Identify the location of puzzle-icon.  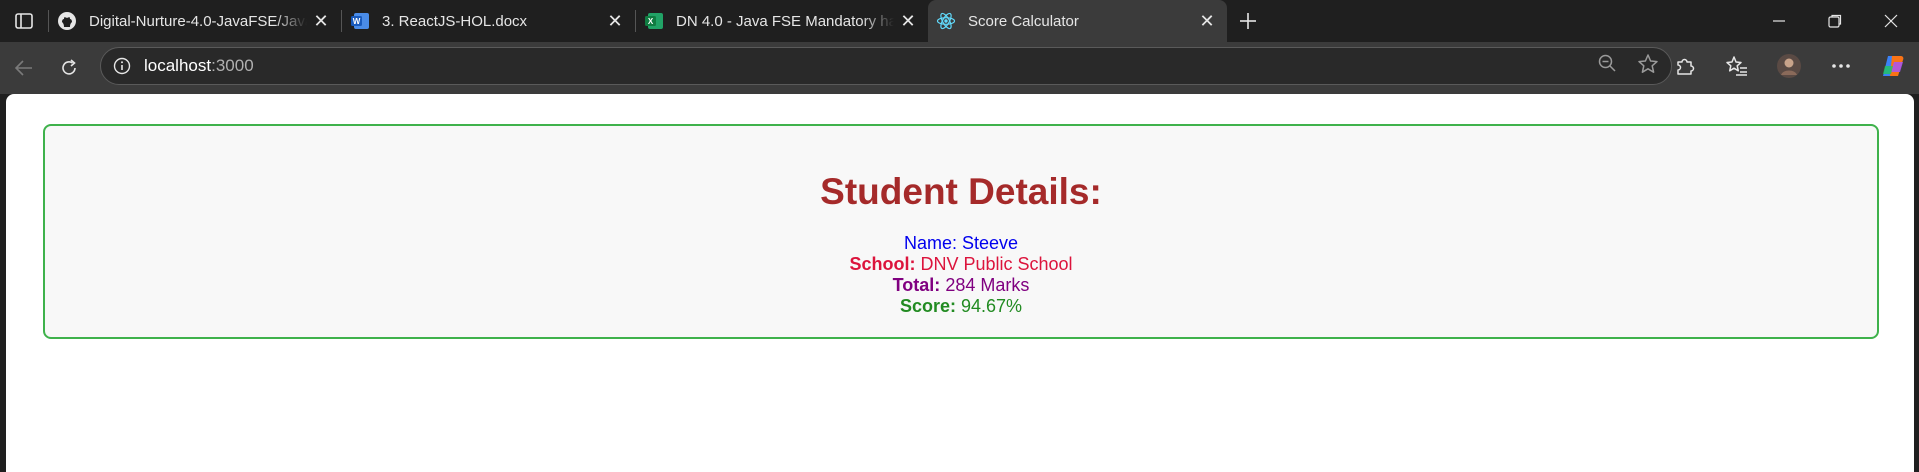
(1686, 66).